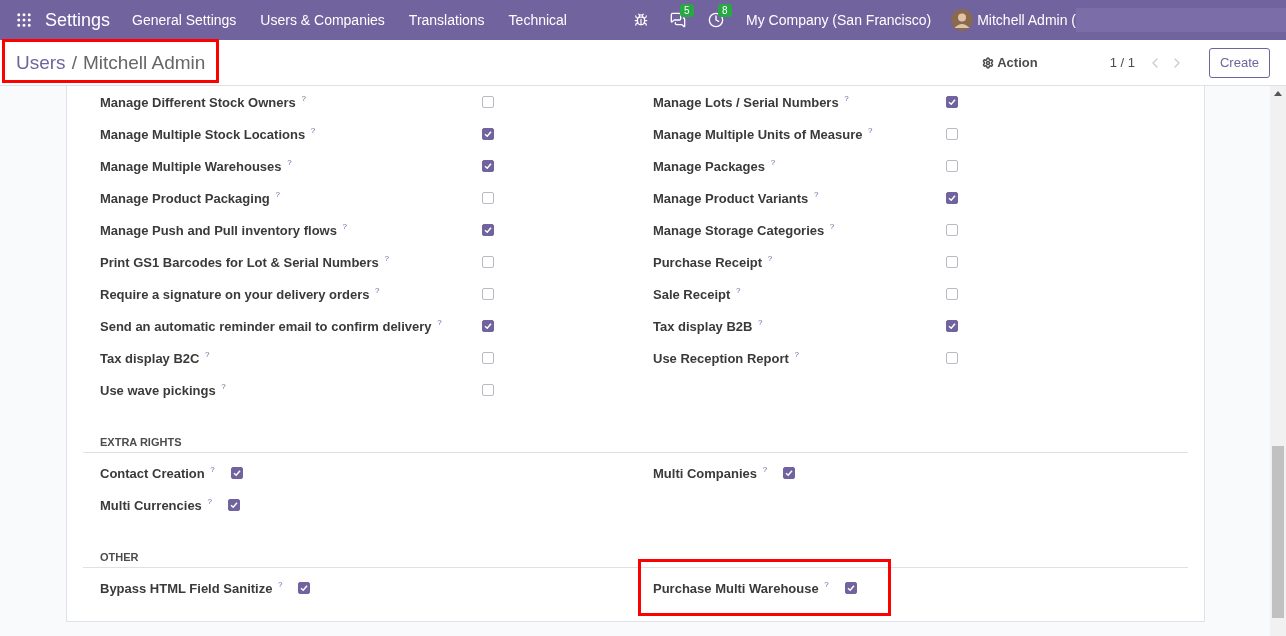 This screenshot has width=1286, height=636. What do you see at coordinates (78, 20) in the screenshot?
I see `app-title: Settings` at bounding box center [78, 20].